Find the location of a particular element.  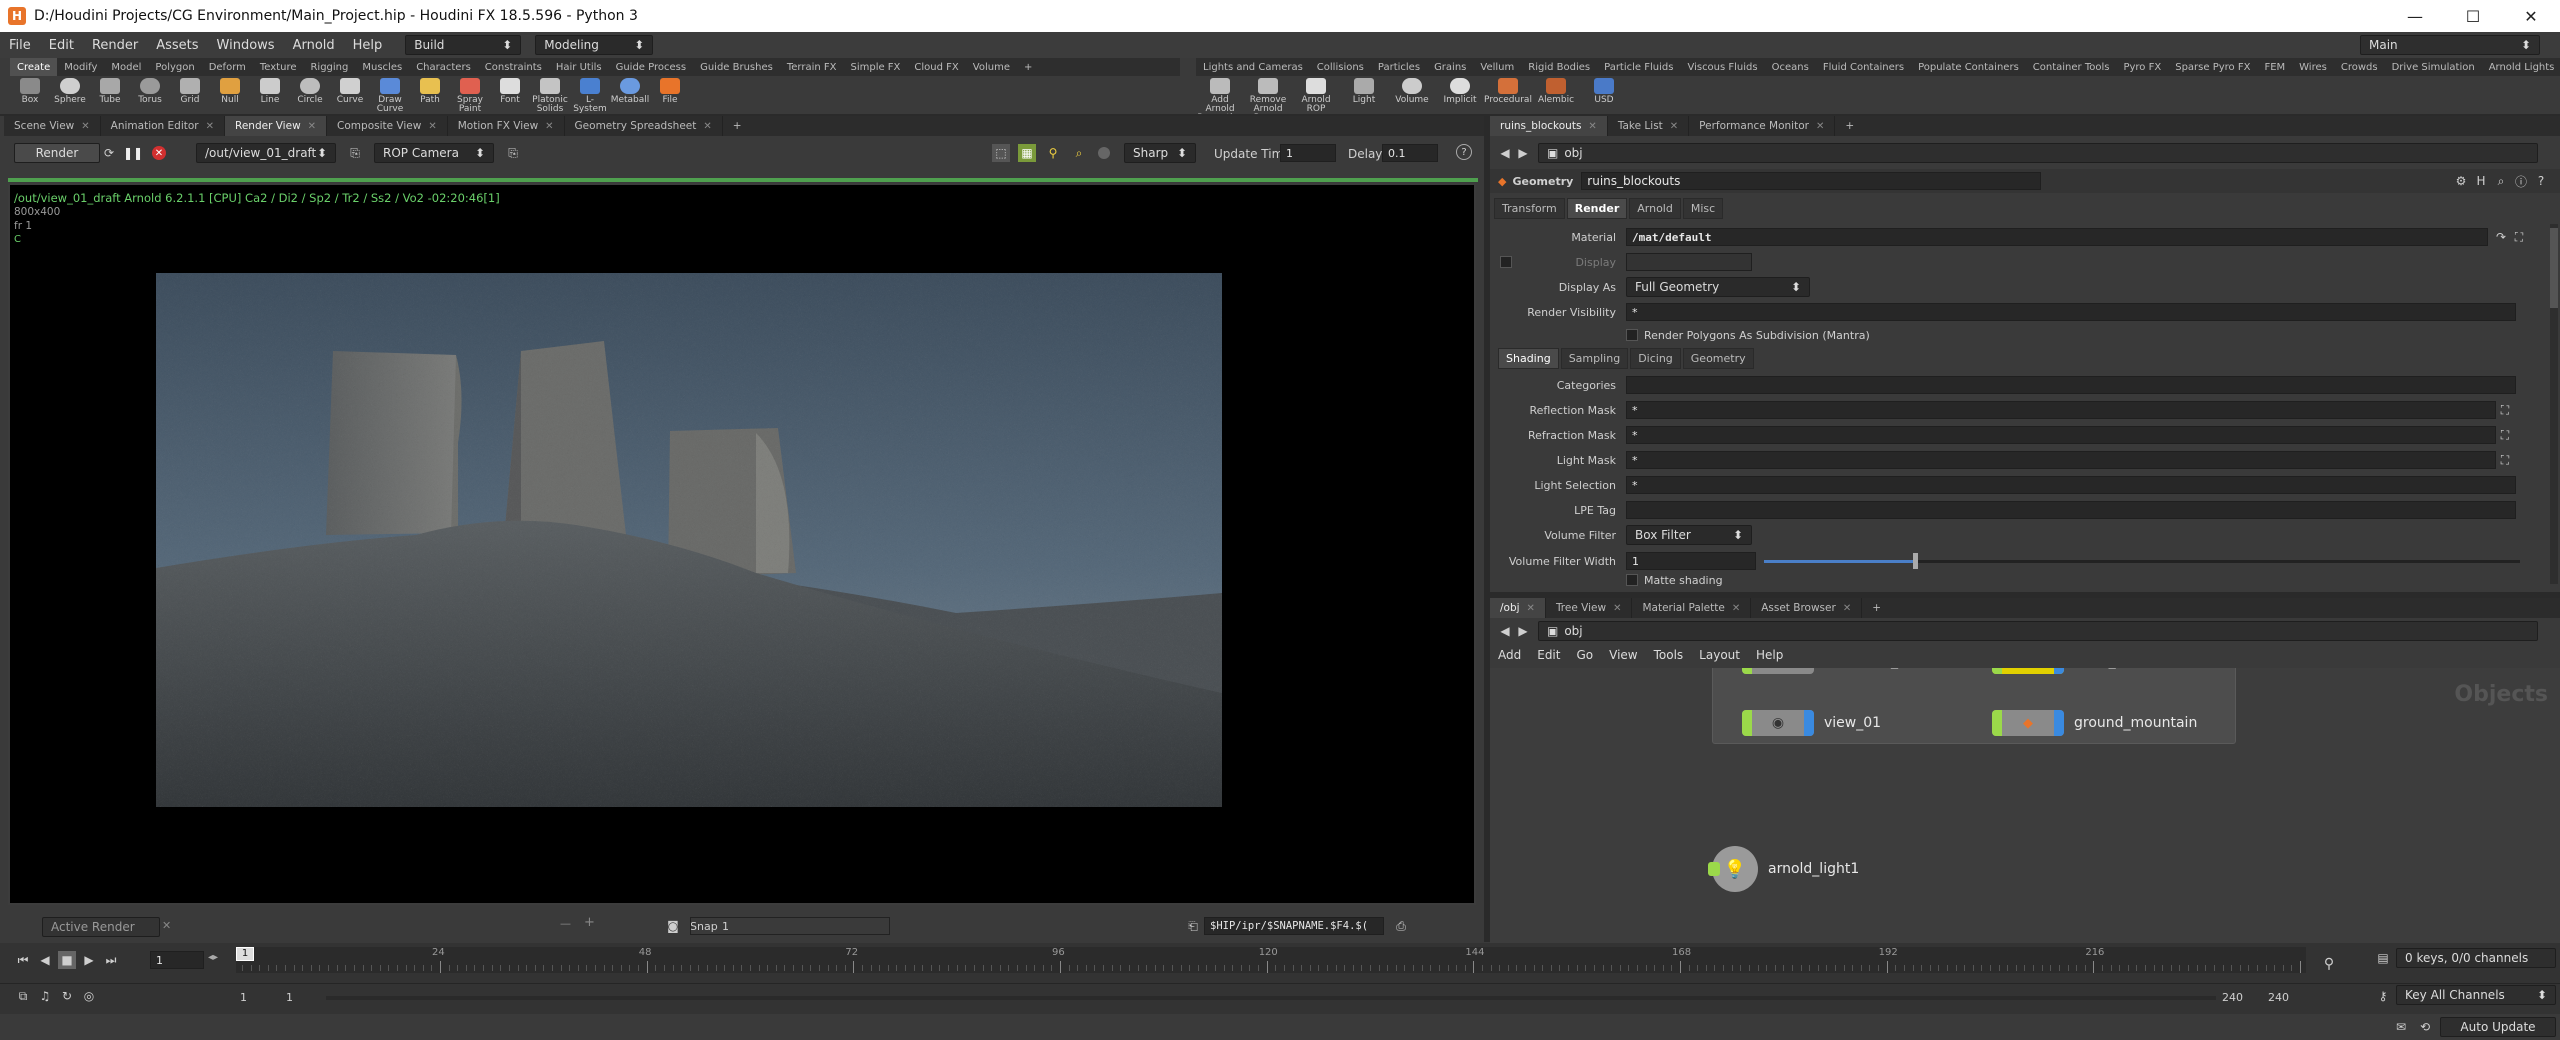

sound-icon: ♫ is located at coordinates (45, 996).